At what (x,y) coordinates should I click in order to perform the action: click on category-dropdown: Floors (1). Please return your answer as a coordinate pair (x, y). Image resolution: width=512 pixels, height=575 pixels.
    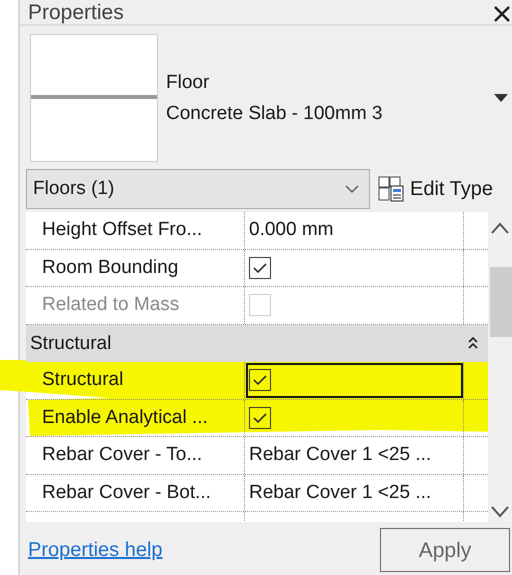
    Looking at the image, I should click on (198, 189).